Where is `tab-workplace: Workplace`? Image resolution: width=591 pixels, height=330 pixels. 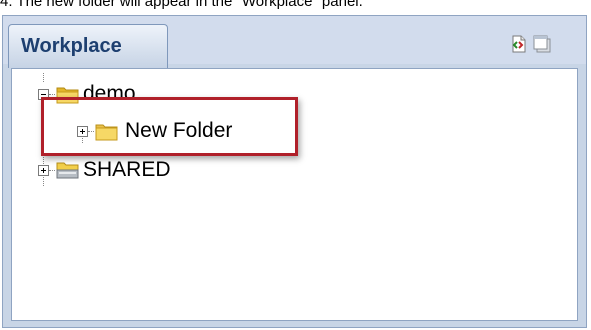 tab-workplace: Workplace is located at coordinates (88, 46).